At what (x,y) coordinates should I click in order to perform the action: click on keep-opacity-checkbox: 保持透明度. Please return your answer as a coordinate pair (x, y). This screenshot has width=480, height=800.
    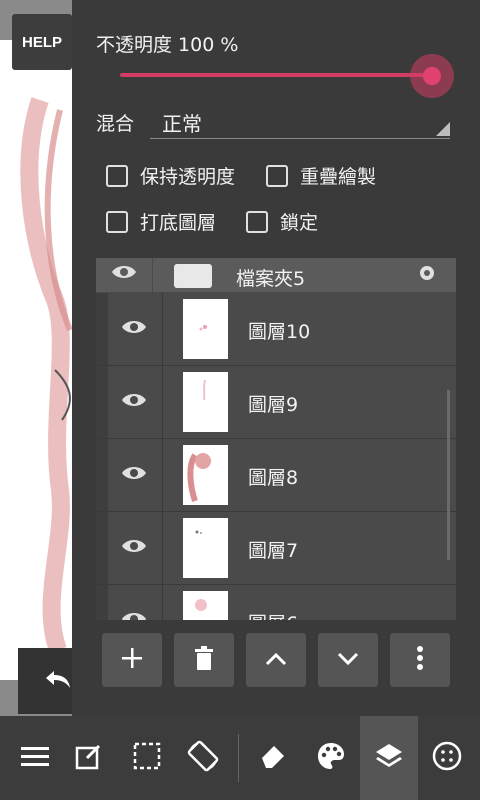
    Looking at the image, I should click on (170, 175).